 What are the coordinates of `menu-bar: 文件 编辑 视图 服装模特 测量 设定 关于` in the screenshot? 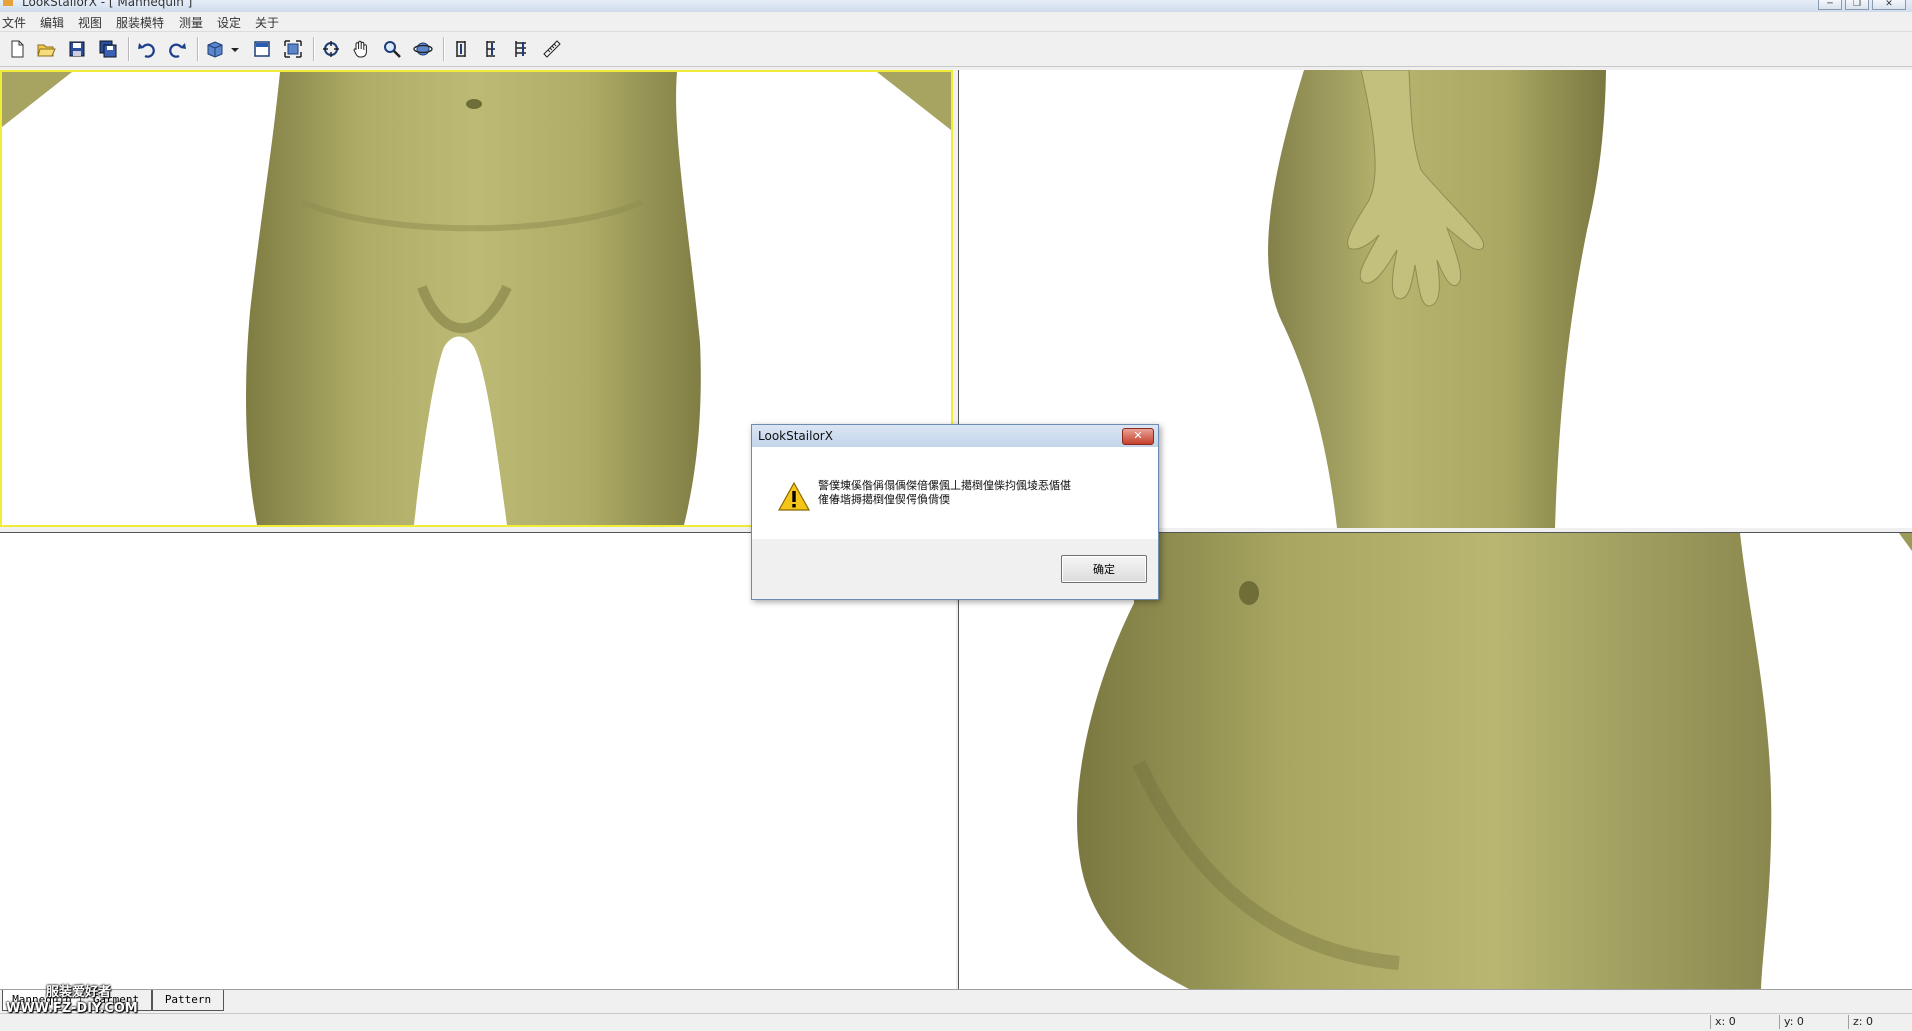 It's located at (956, 22).